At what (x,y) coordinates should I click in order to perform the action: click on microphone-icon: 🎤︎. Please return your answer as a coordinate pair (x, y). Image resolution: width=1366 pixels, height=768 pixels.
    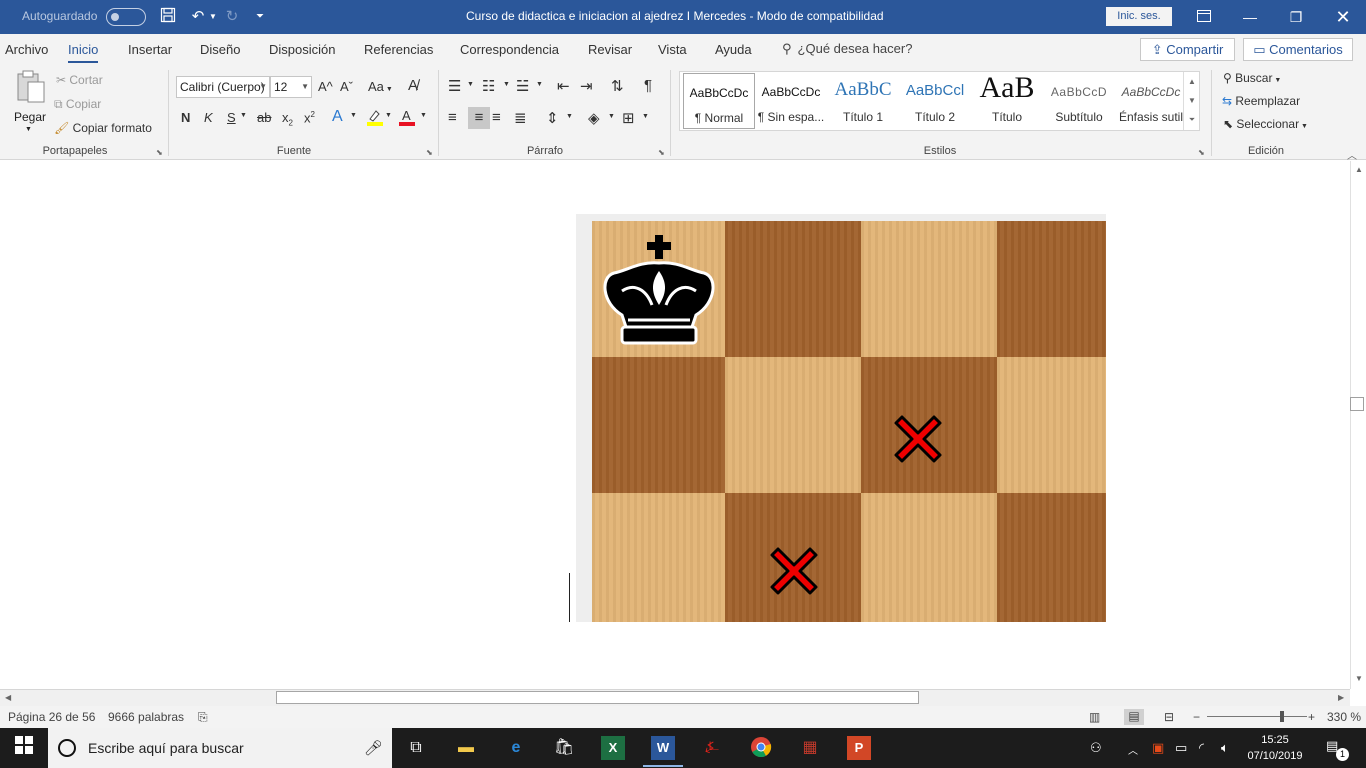
    Looking at the image, I should click on (373, 748).